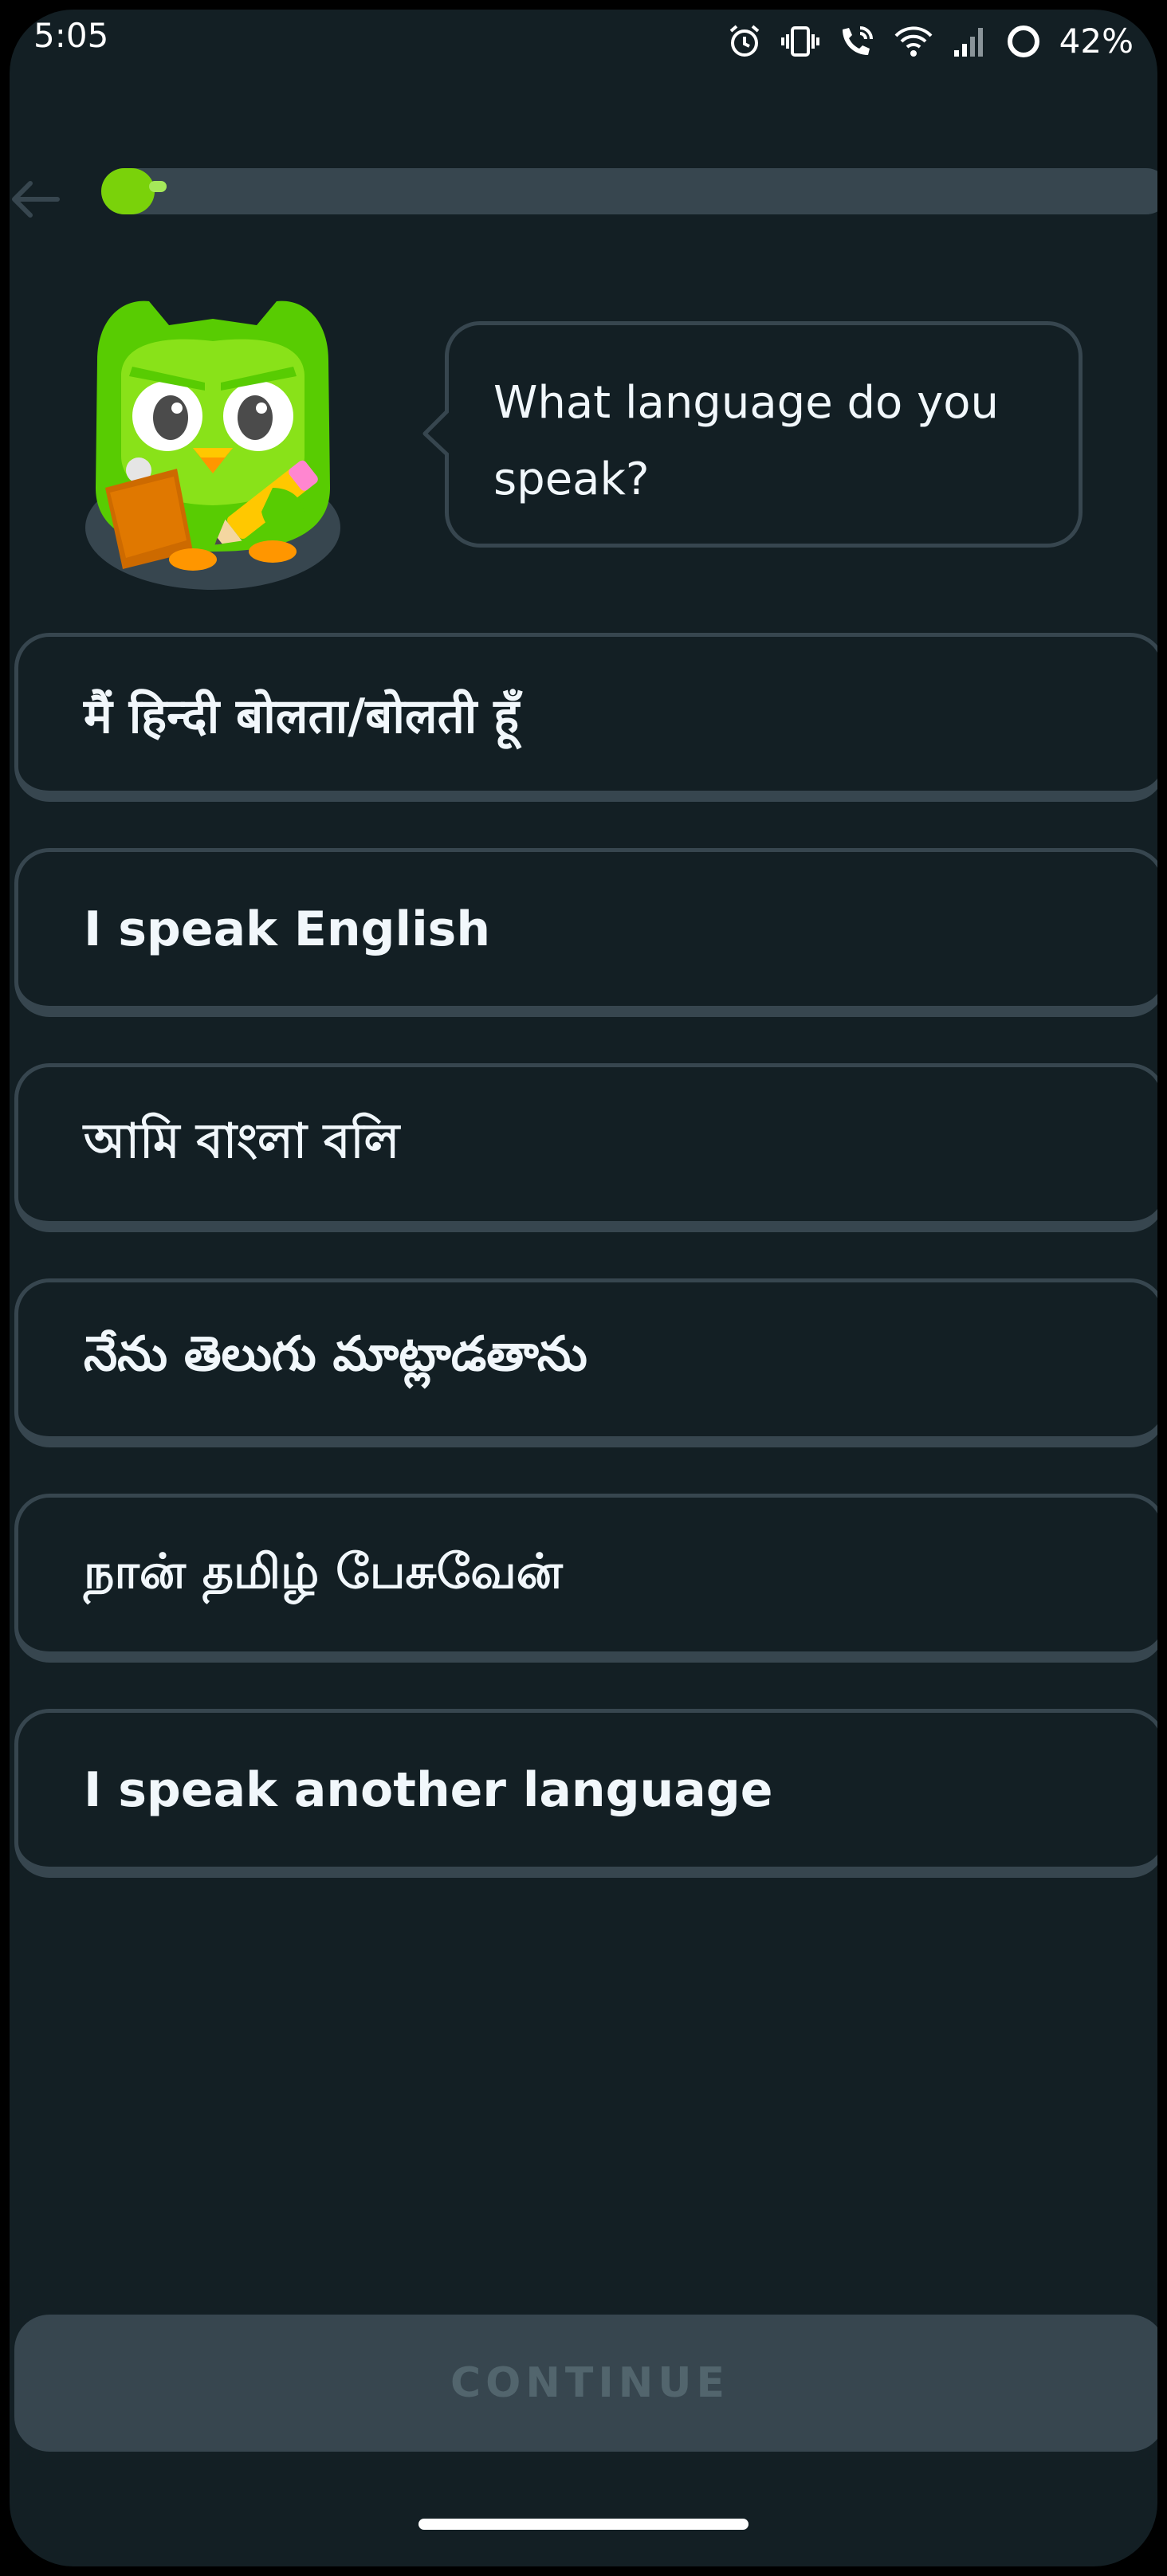 The width and height of the screenshot is (1167, 2576). Describe the element at coordinates (969, 41) in the screenshot. I see `signal-icon` at that location.